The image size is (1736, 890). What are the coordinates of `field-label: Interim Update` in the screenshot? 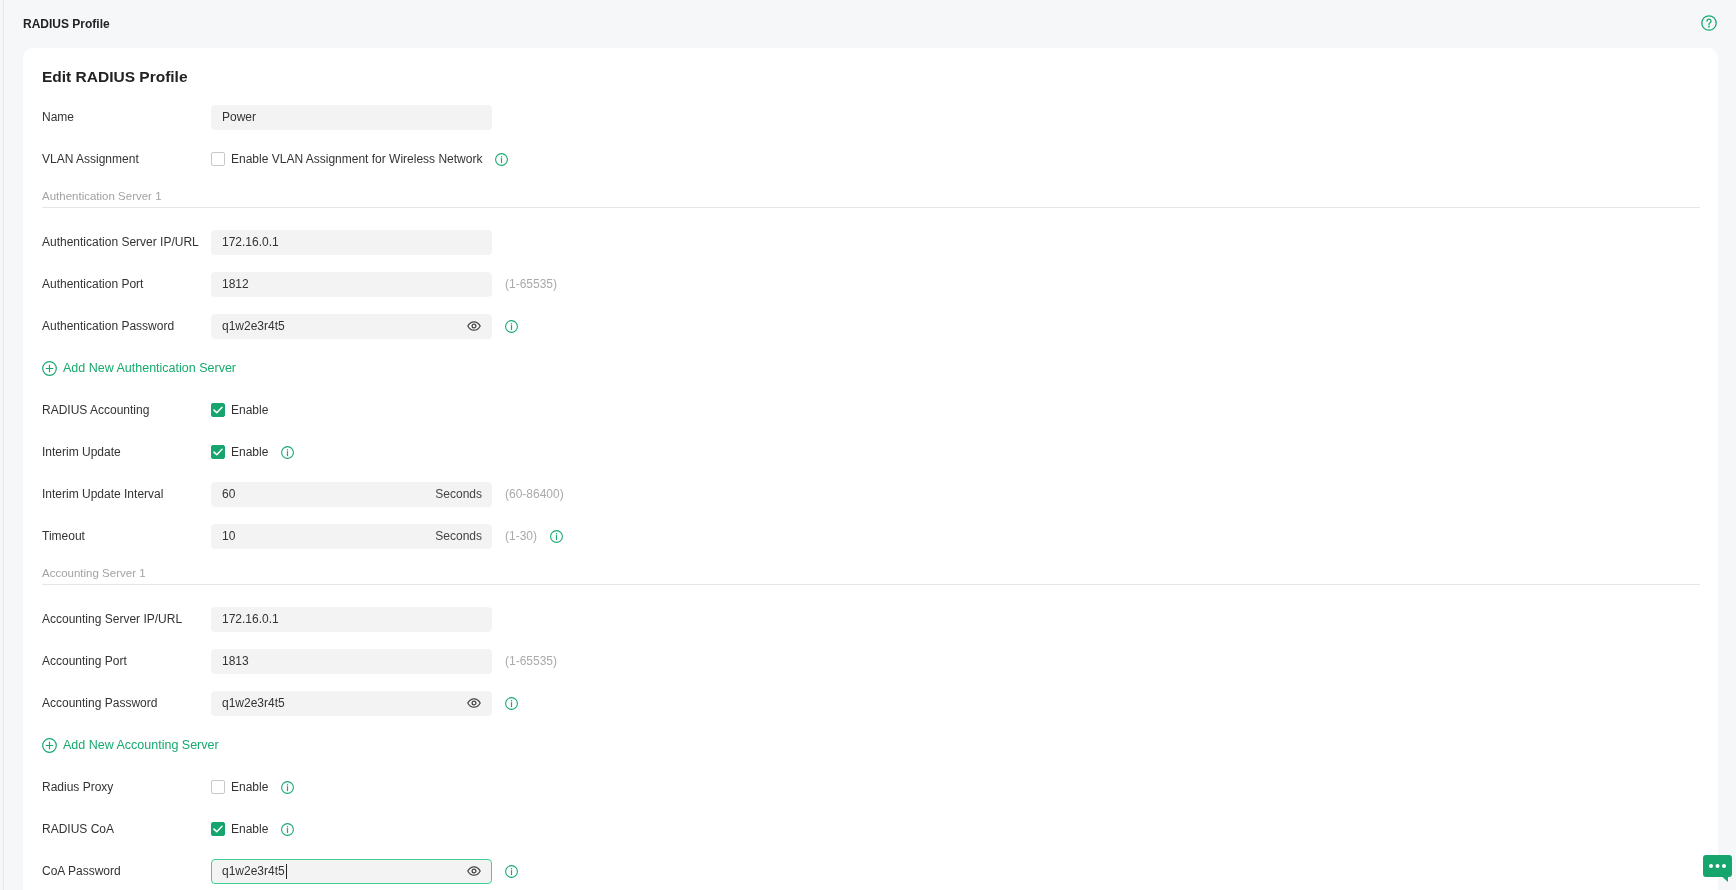 It's located at (82, 452).